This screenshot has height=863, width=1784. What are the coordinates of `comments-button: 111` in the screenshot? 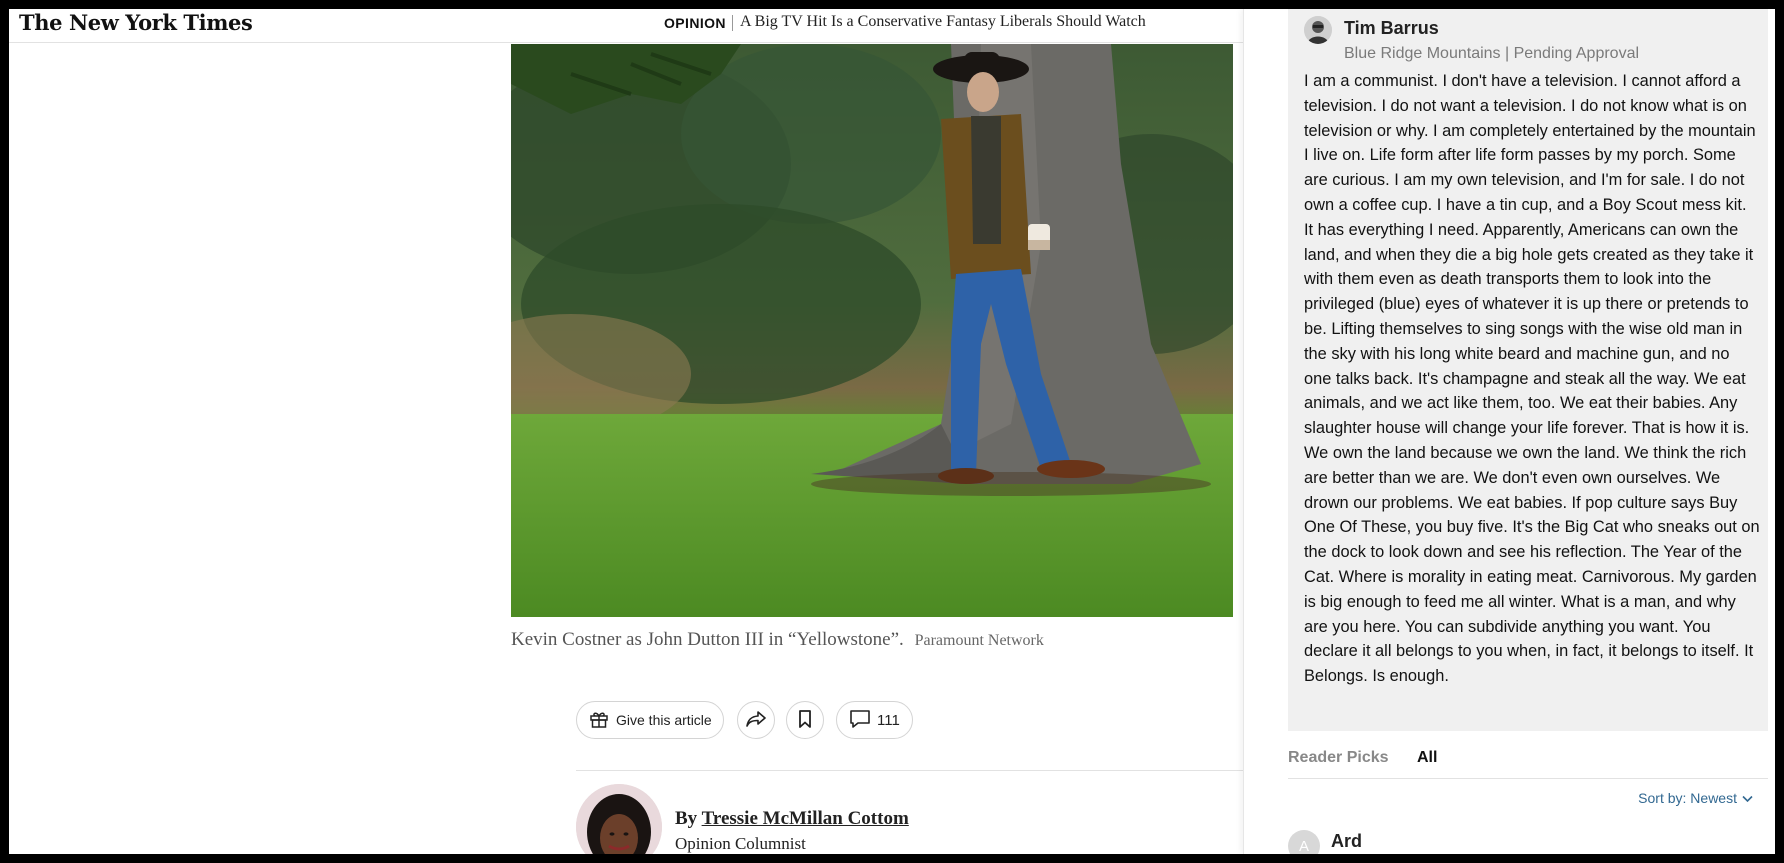 It's located at (874, 720).